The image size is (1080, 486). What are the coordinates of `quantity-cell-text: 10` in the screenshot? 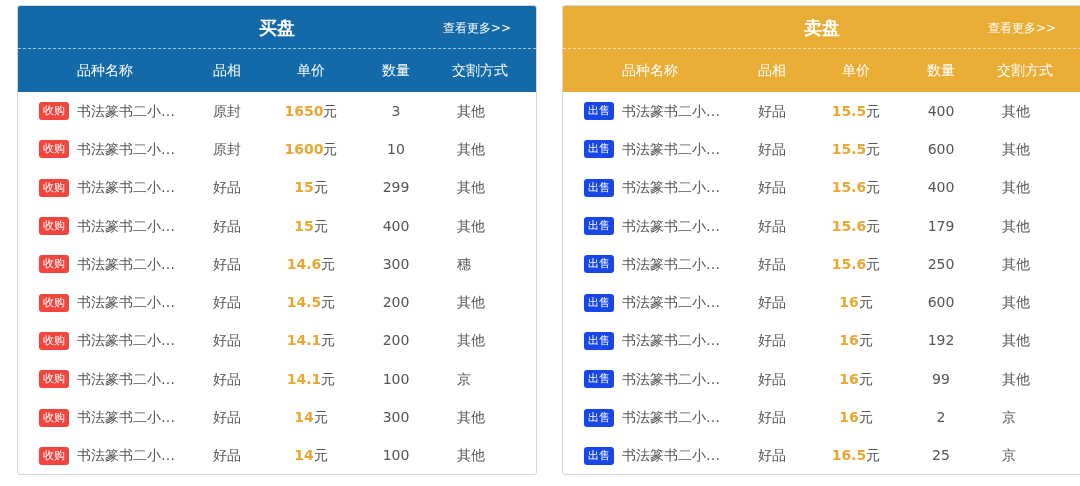 It's located at (396, 149).